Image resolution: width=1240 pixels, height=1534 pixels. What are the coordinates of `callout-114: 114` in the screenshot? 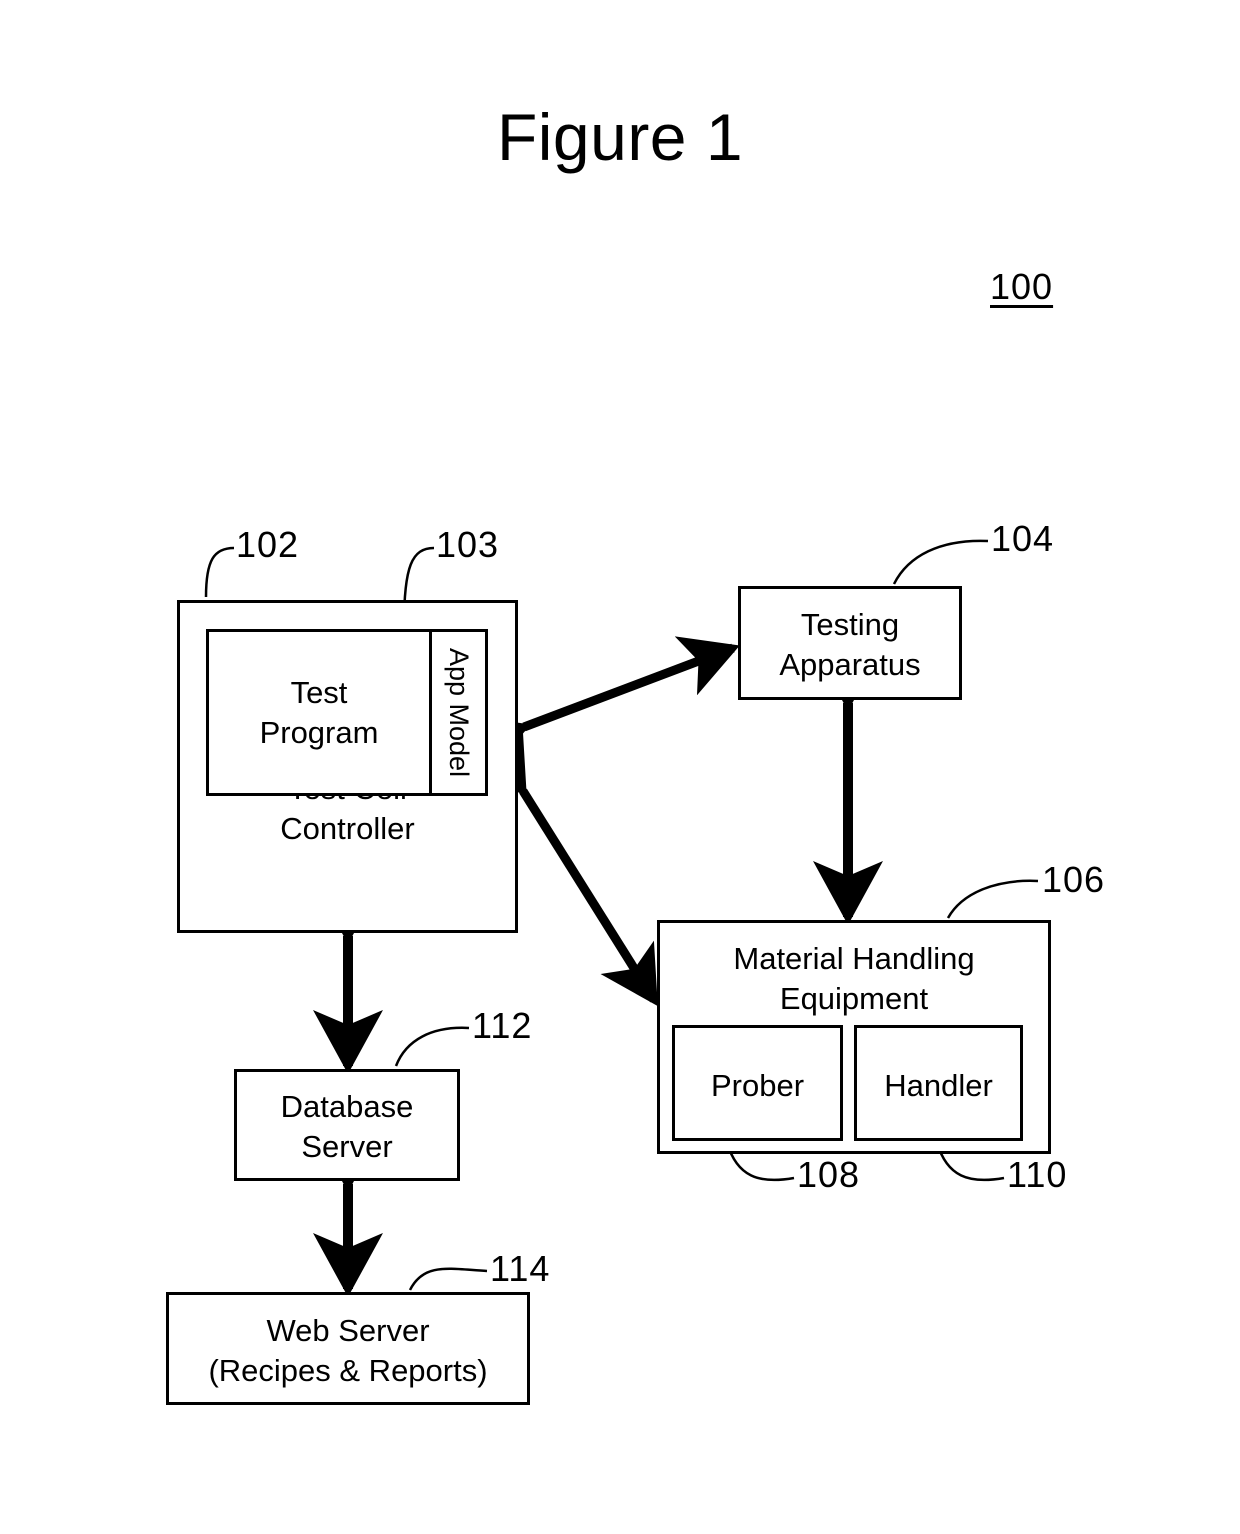 It's located at (520, 1268).